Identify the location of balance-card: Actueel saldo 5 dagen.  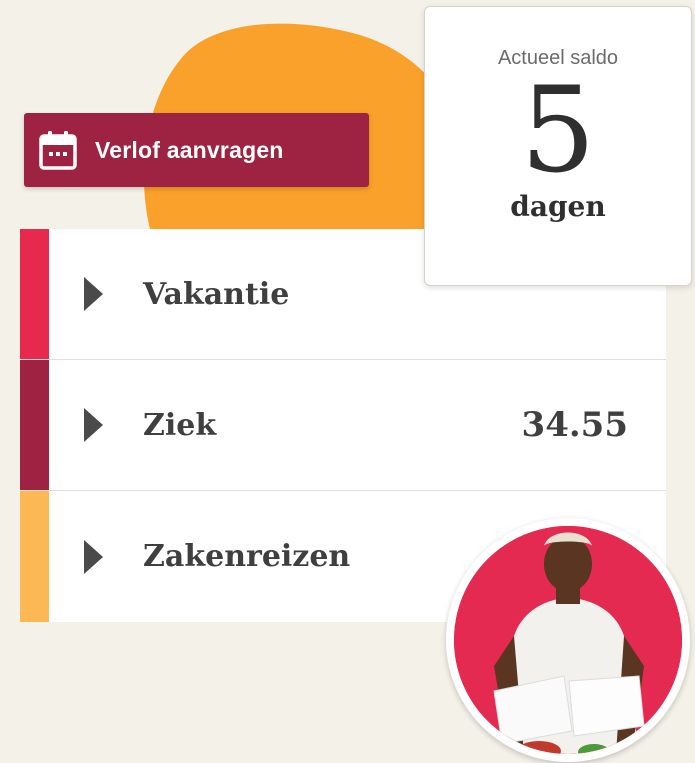
(558, 146).